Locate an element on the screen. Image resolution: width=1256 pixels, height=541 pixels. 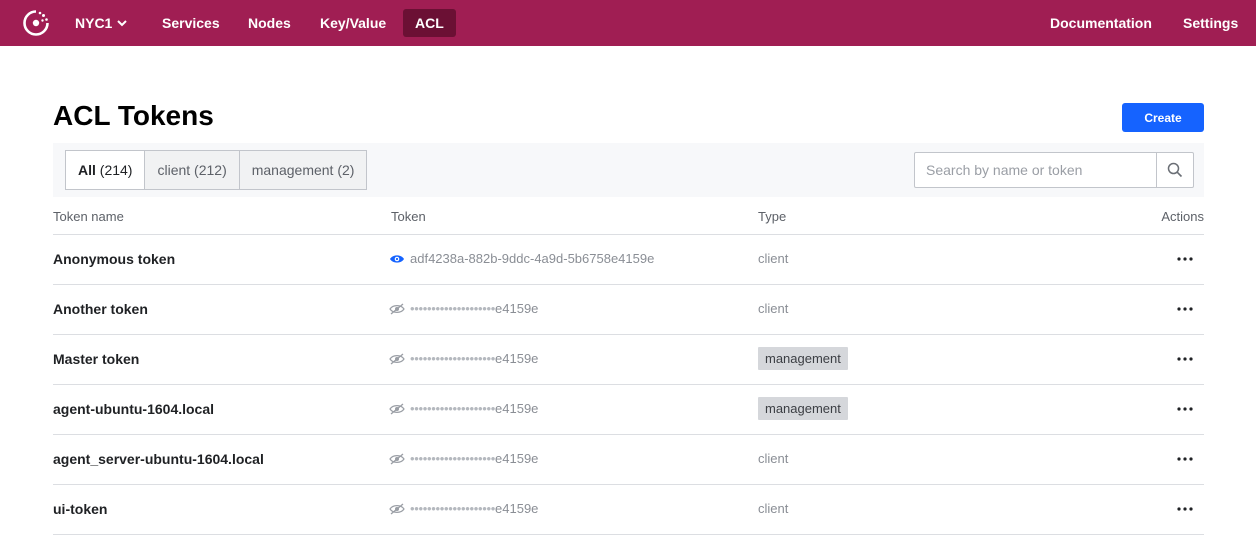
search-icon is located at coordinates (1175, 170).